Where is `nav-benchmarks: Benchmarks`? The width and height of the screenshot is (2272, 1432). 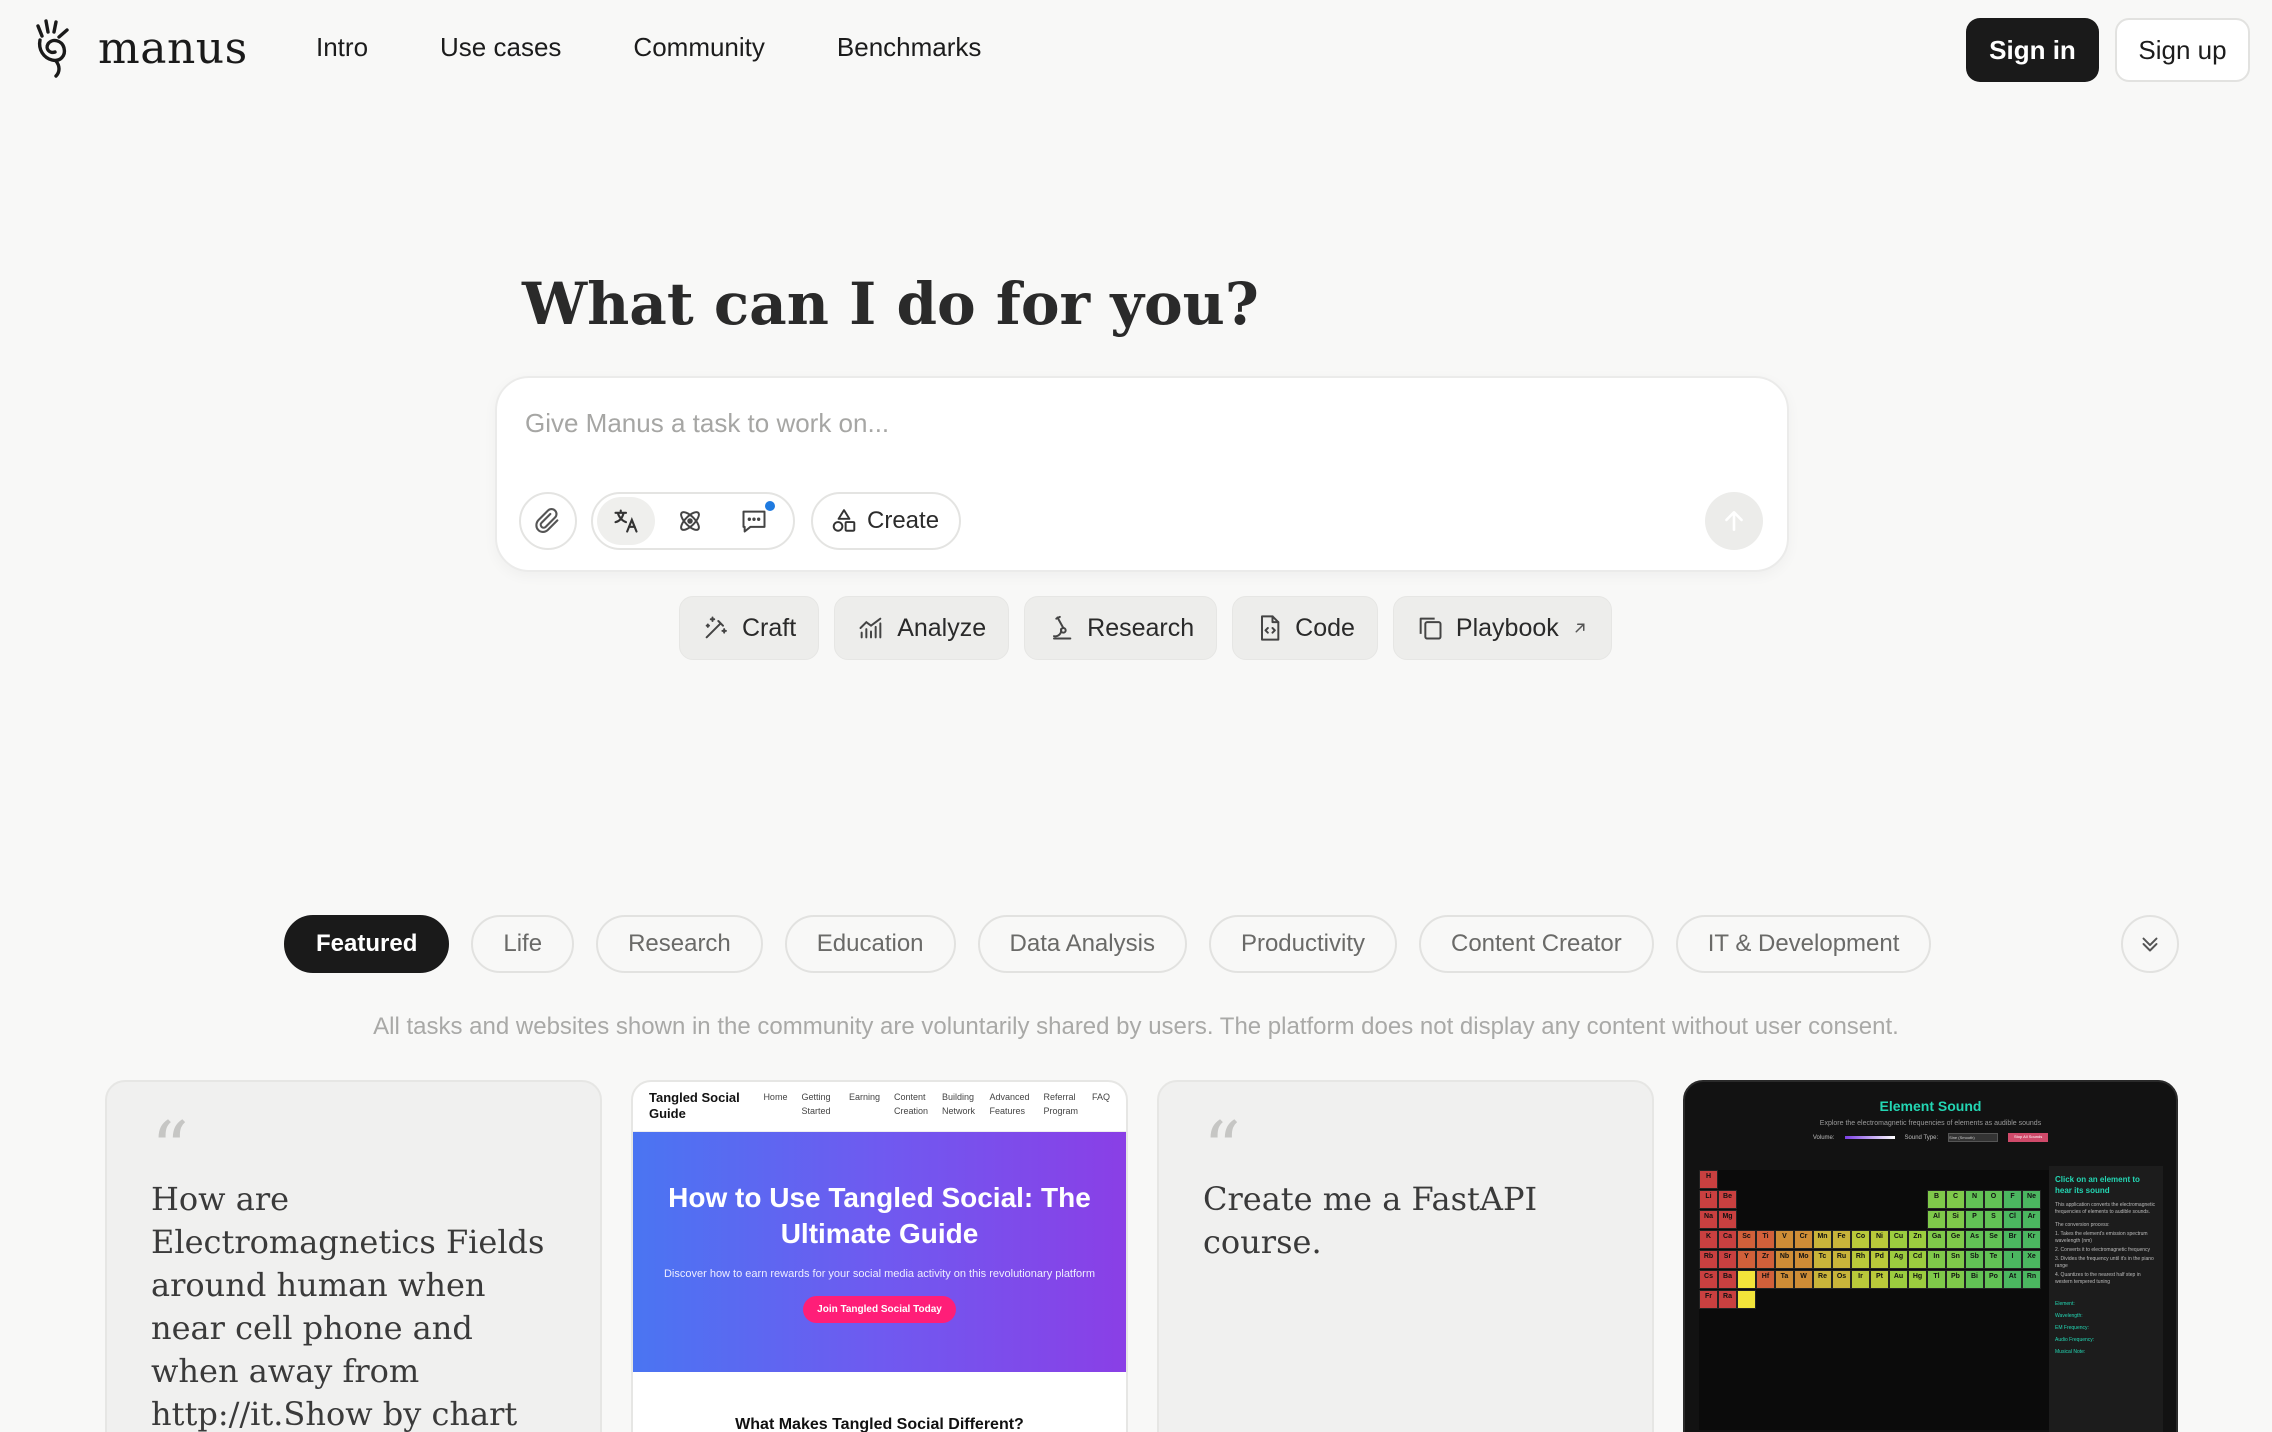 nav-benchmarks: Benchmarks is located at coordinates (909, 47).